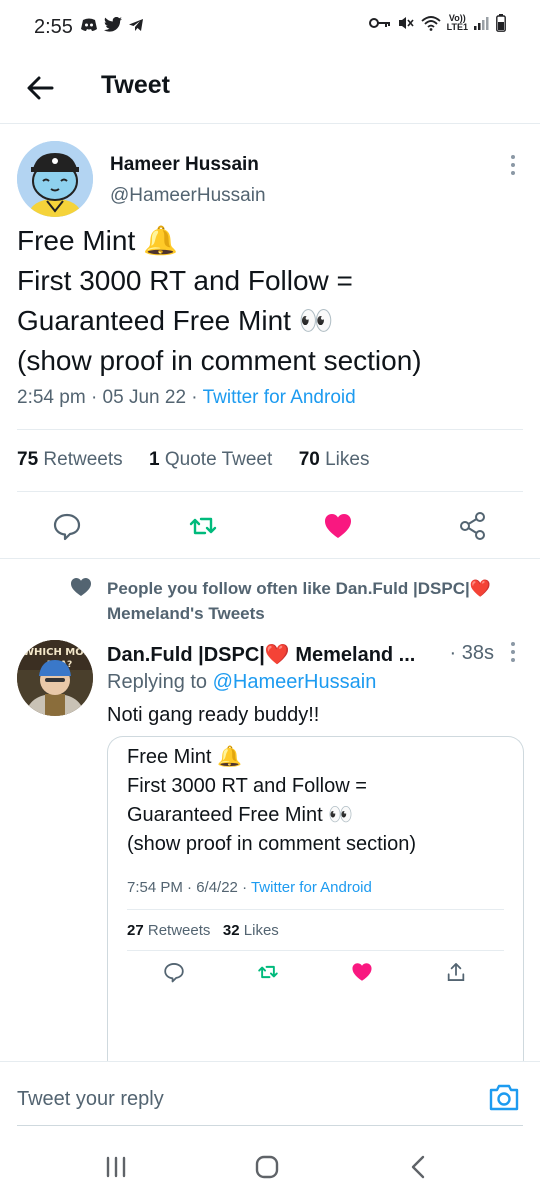 This screenshot has height=1200, width=540. What do you see at coordinates (272, 844) in the screenshot?
I see `quote-text-line: (show proof in comment section)` at bounding box center [272, 844].